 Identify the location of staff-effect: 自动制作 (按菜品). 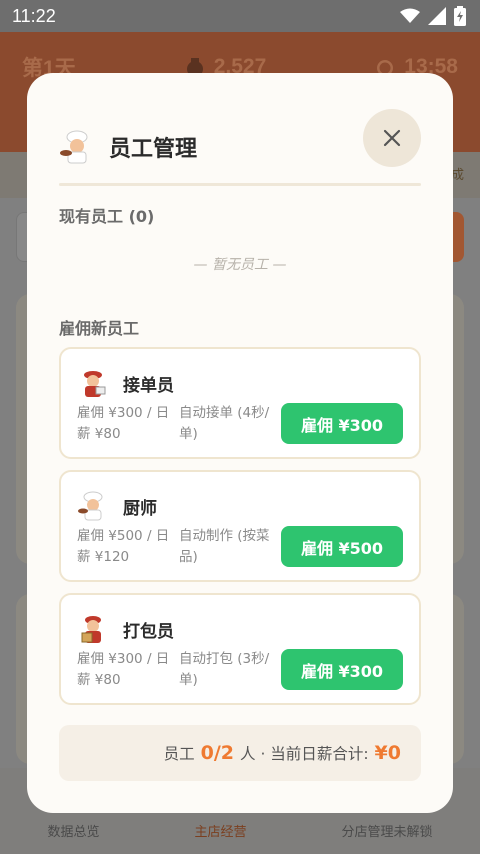
(224, 546).